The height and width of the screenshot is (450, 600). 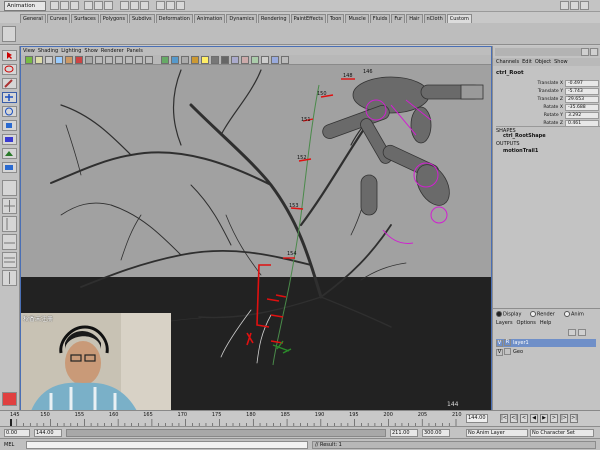 What do you see at coordinates (265, 60) in the screenshot?
I see `isolate-select-icon` at bounding box center [265, 60].